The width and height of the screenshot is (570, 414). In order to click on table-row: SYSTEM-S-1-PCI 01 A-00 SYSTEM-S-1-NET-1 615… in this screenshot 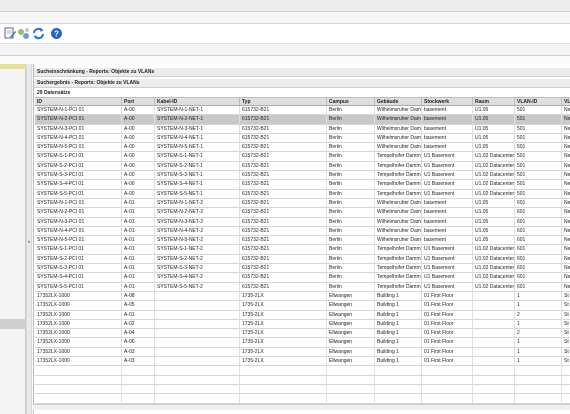, I will do `click(302, 157)`.